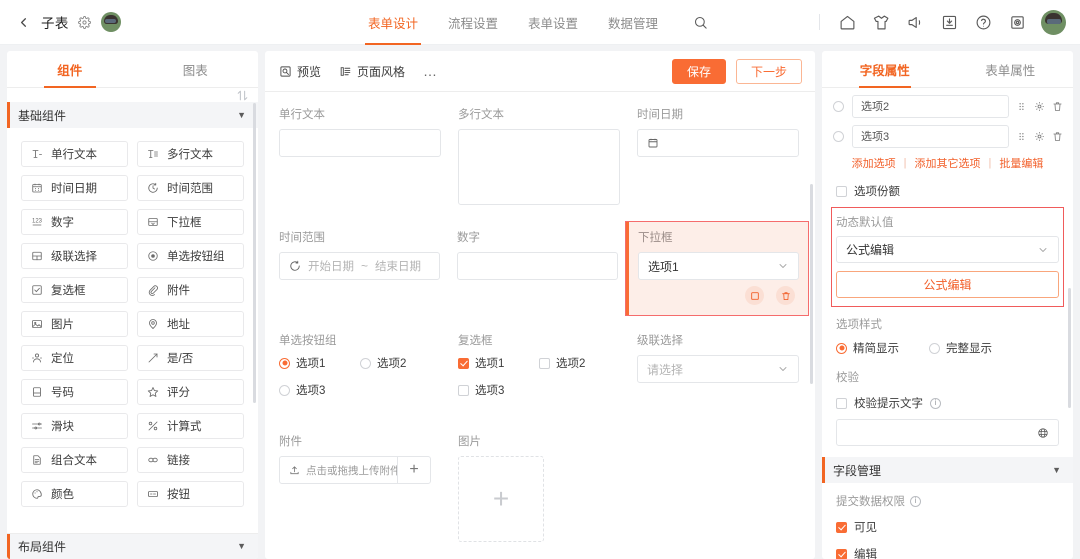 The image size is (1080, 559). I want to click on preview-button: 预览, so click(300, 71).